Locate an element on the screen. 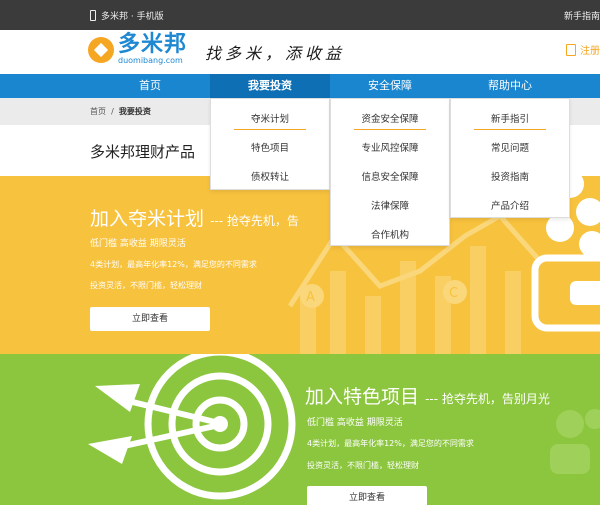  nav-help: 帮助中心 is located at coordinates (510, 86).